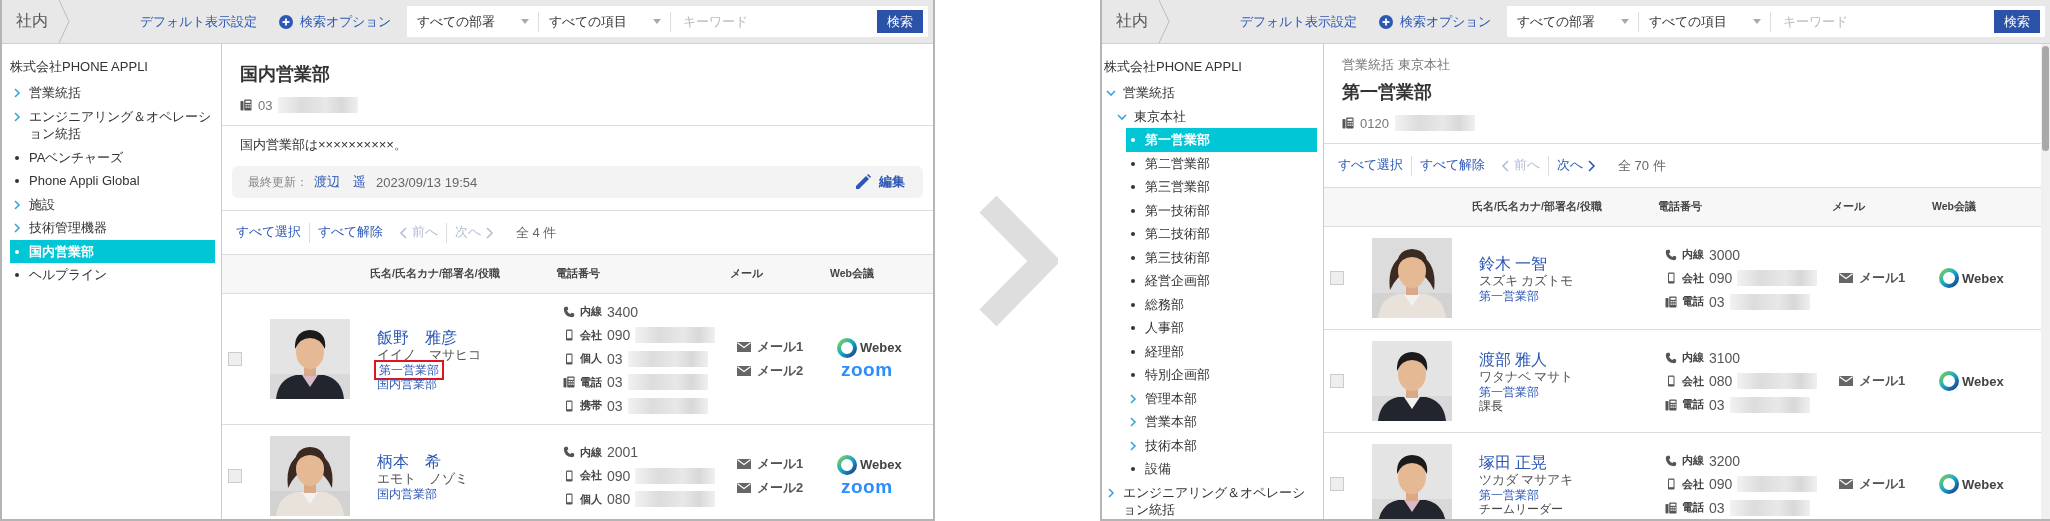  I want to click on phone-number: 3100, so click(1725, 357).